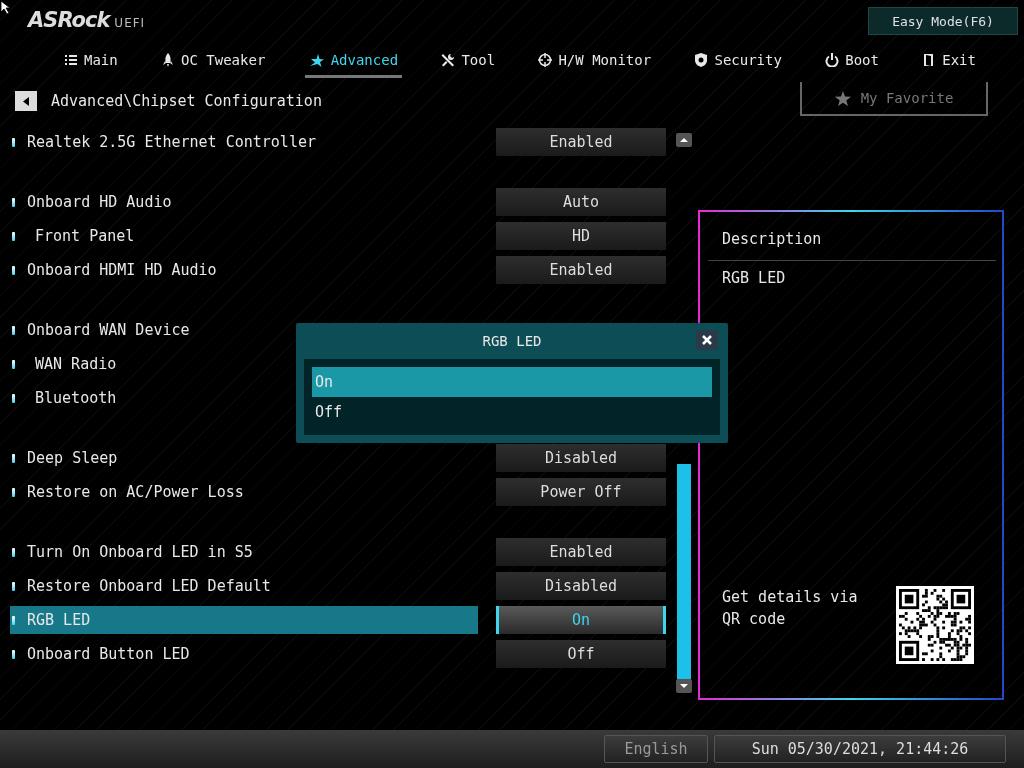 The height and width of the screenshot is (768, 1024). I want to click on list-icon, so click(71, 59).